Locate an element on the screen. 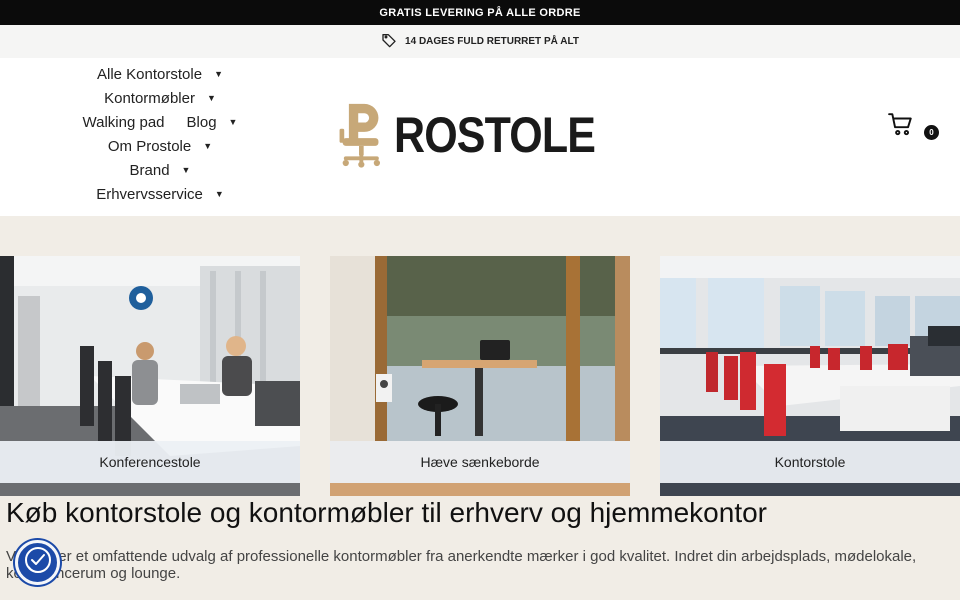 Image resolution: width=960 pixels, height=600 pixels. nav-label: Blog is located at coordinates (201, 122).